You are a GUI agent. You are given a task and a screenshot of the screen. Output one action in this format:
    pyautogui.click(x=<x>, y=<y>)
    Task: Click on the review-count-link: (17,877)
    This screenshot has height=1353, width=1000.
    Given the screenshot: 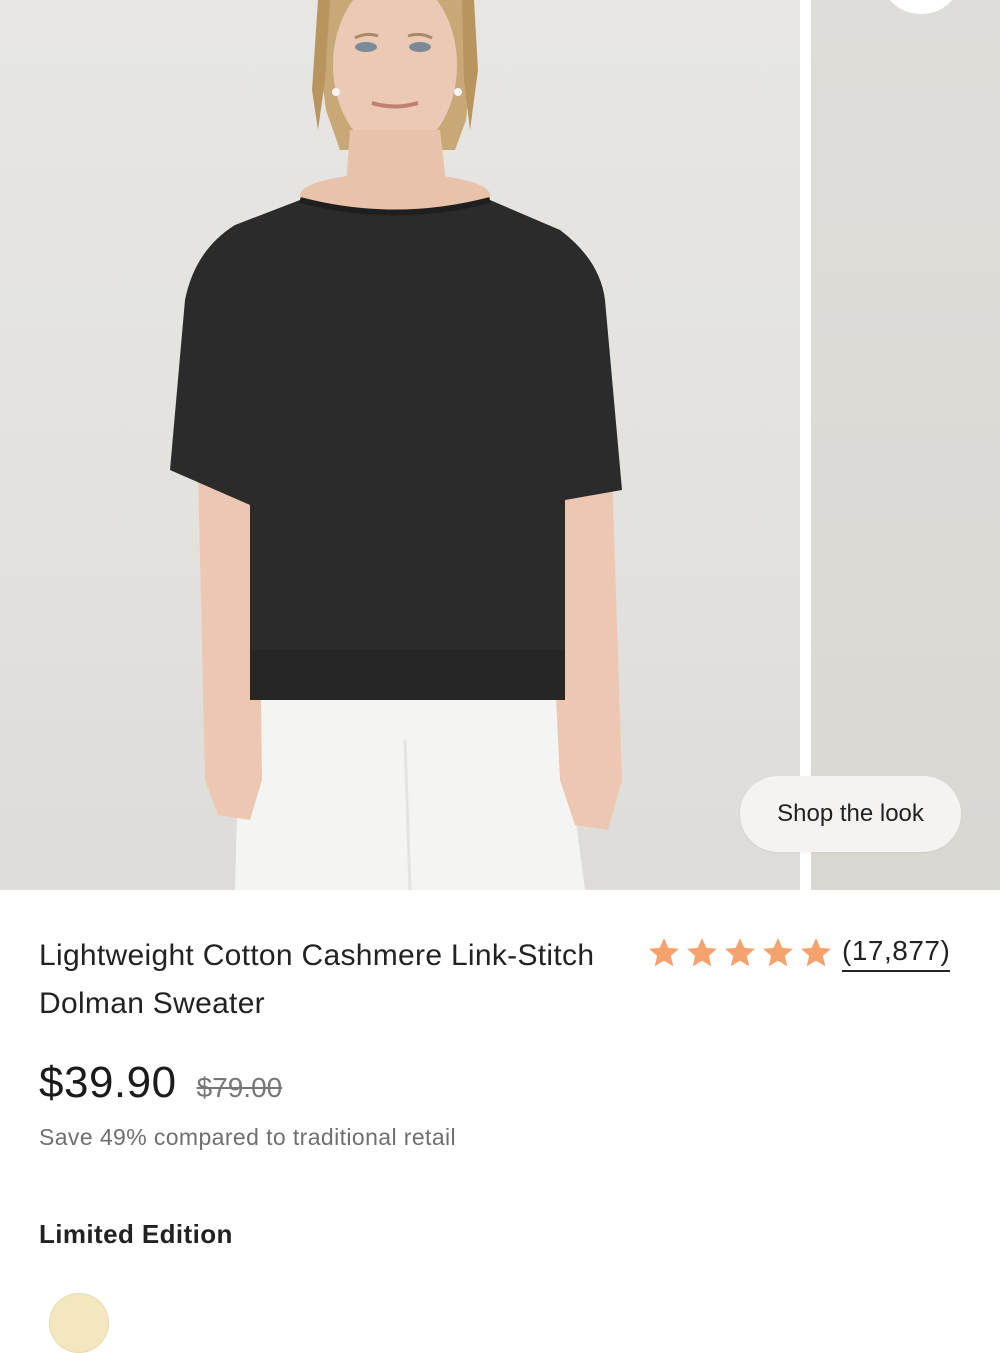 What is the action you would take?
    pyautogui.click(x=896, y=953)
    